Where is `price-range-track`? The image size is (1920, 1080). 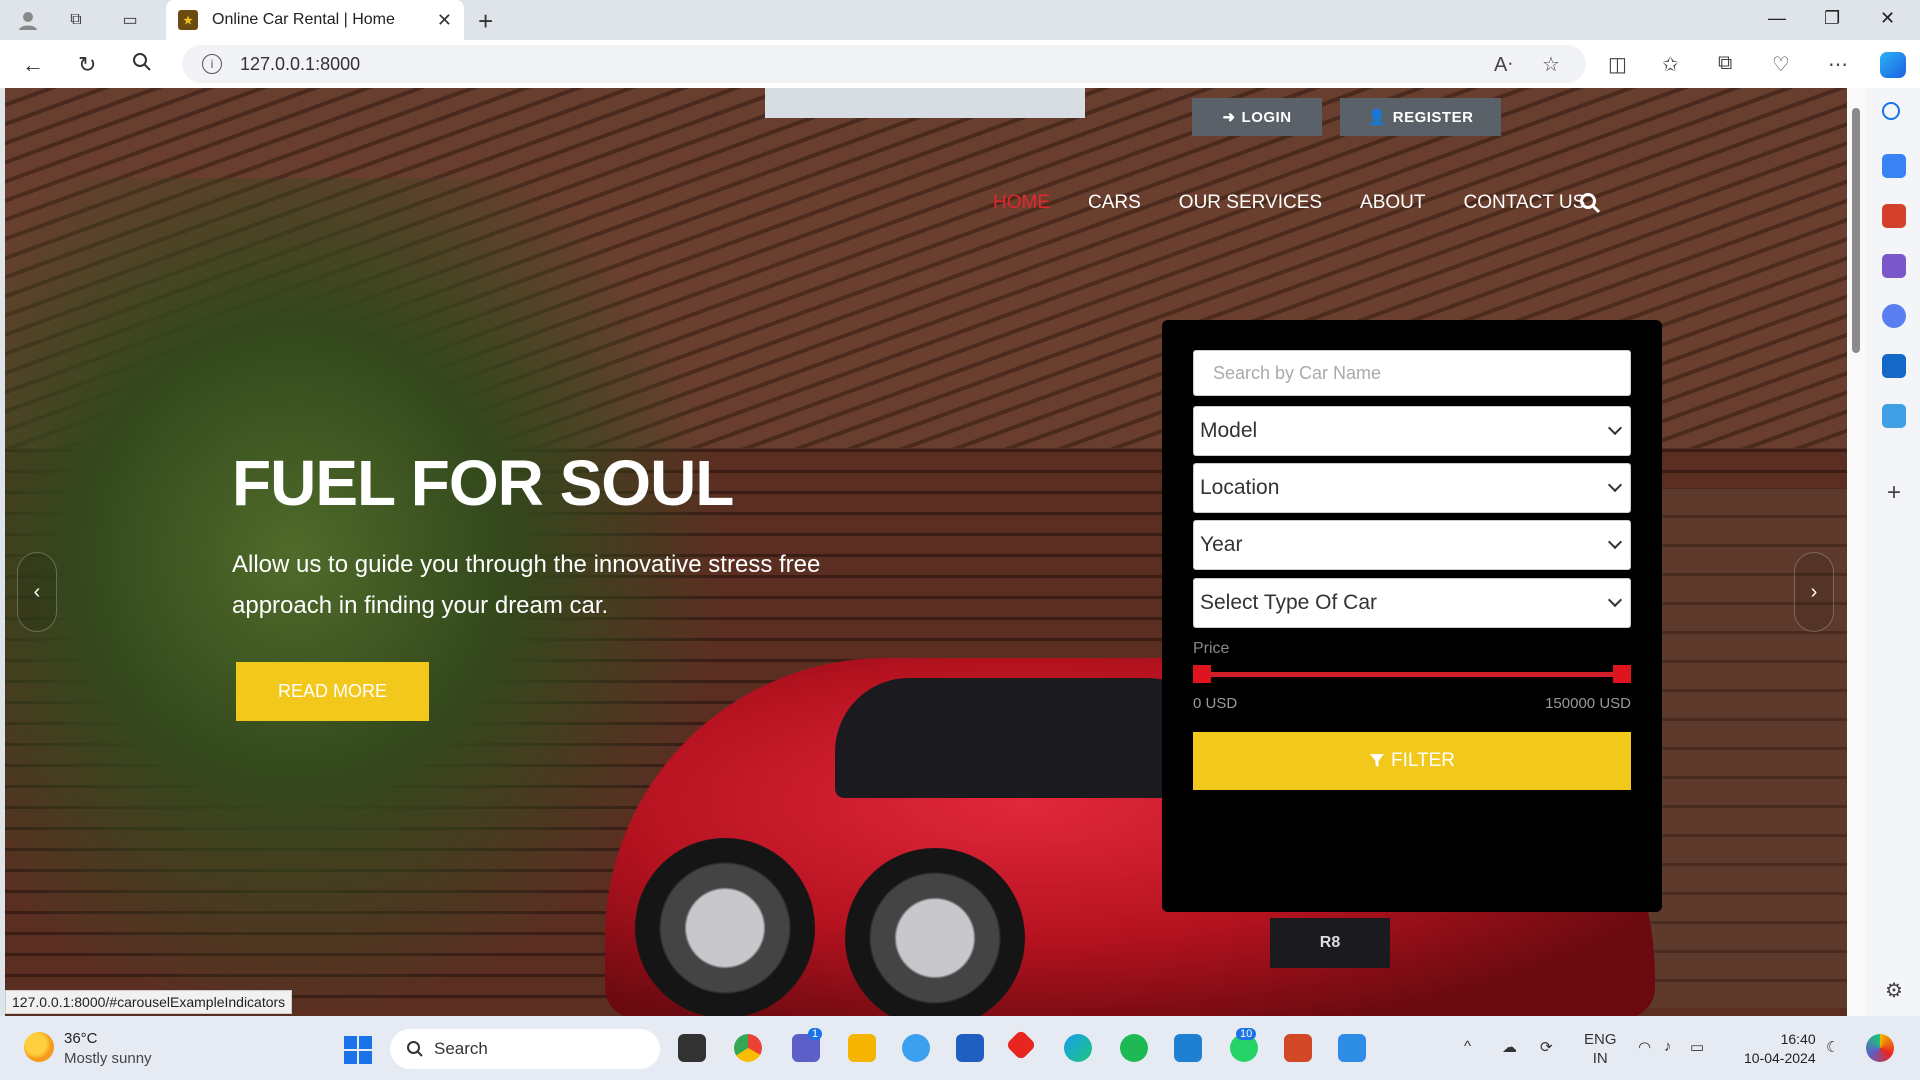 price-range-track is located at coordinates (1411, 674).